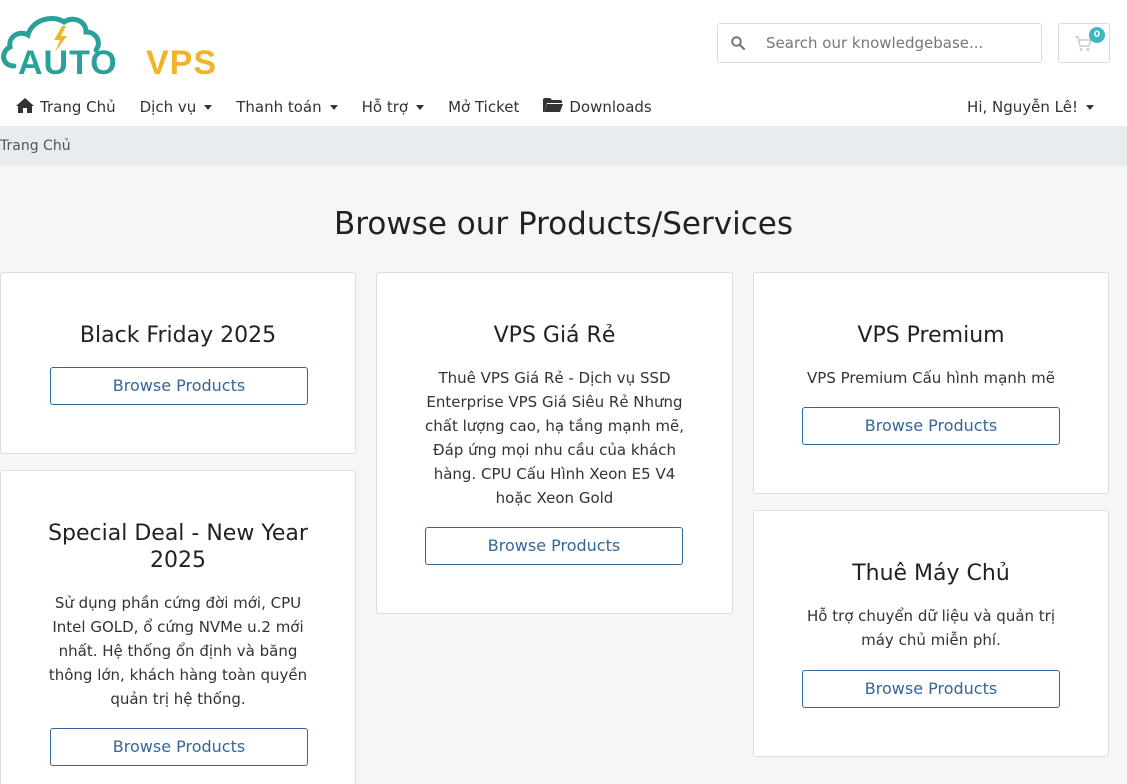 This screenshot has height=784, width=1127. Describe the element at coordinates (35, 146) in the screenshot. I see `breadcrumb-home: Trang Chủ` at that location.